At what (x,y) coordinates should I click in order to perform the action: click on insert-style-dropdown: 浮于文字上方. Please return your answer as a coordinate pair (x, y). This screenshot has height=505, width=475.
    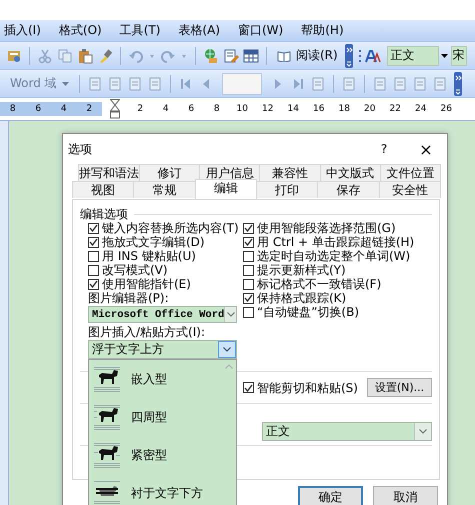
    Looking at the image, I should click on (162, 349).